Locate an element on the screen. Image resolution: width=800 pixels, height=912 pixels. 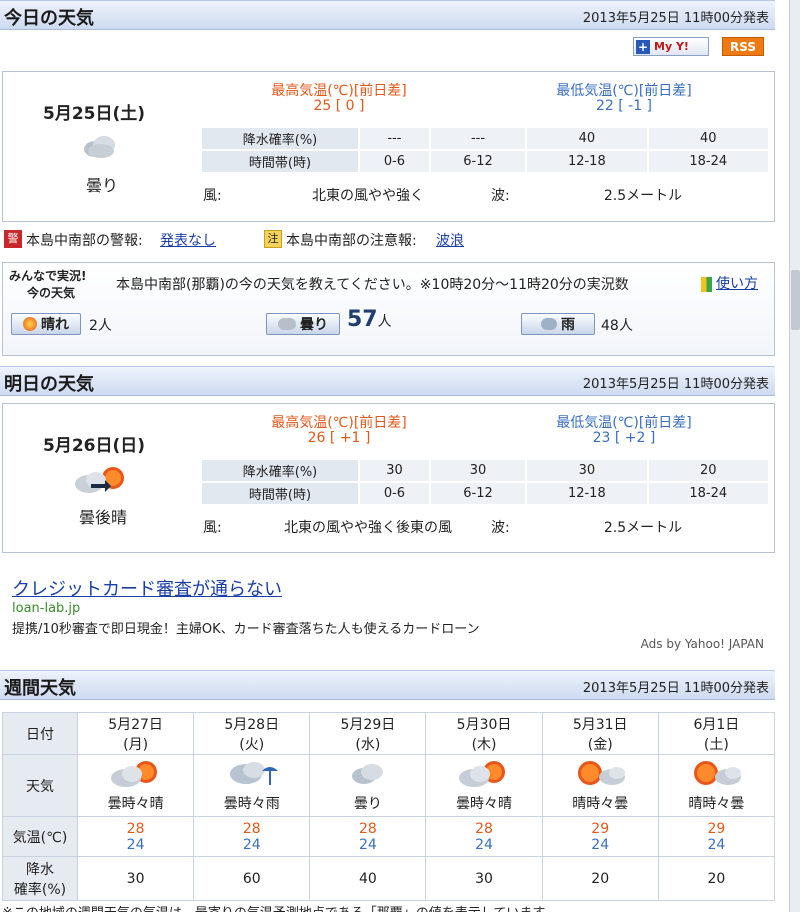
sun-icon is located at coordinates (30, 324).